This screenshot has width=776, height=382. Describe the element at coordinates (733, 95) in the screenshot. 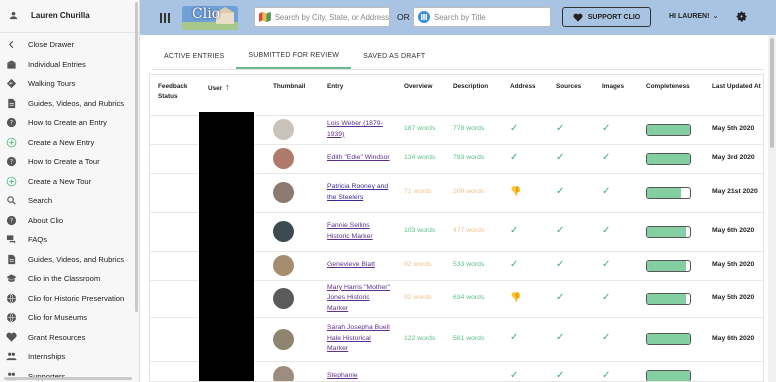

I see `header-last-updated: Last Updated At` at that location.